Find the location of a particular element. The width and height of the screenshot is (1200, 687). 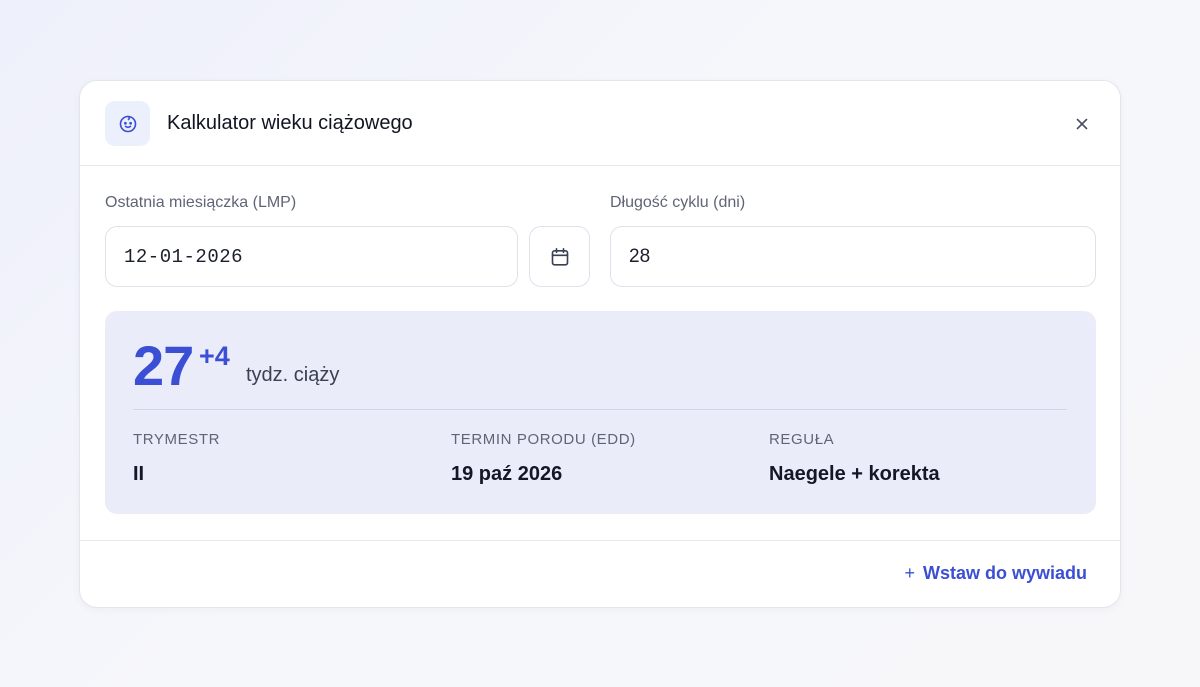

plus-icon: + is located at coordinates (909, 573).